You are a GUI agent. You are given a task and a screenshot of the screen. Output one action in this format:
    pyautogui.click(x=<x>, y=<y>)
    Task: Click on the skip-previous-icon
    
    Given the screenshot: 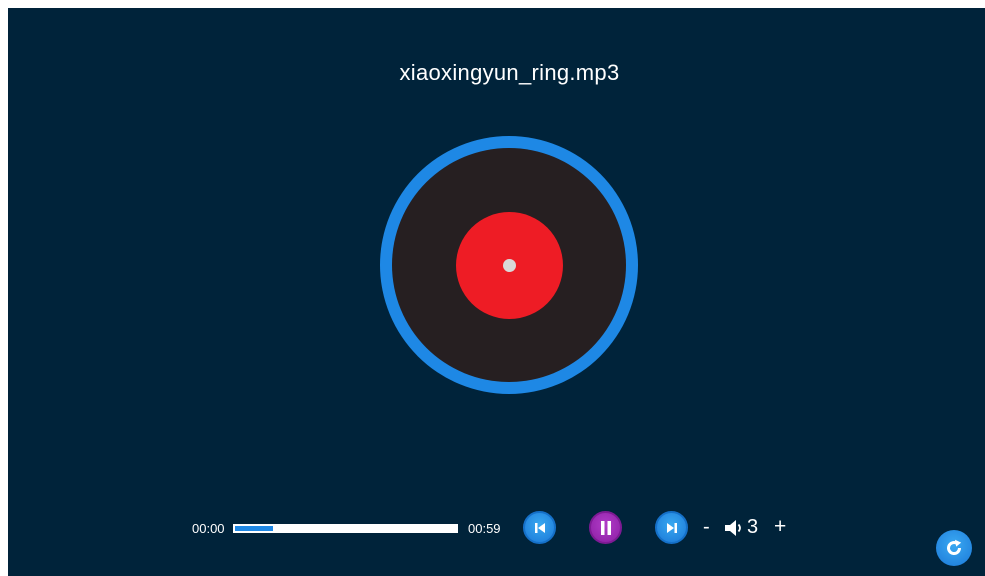 What is the action you would take?
    pyautogui.click(x=539, y=527)
    